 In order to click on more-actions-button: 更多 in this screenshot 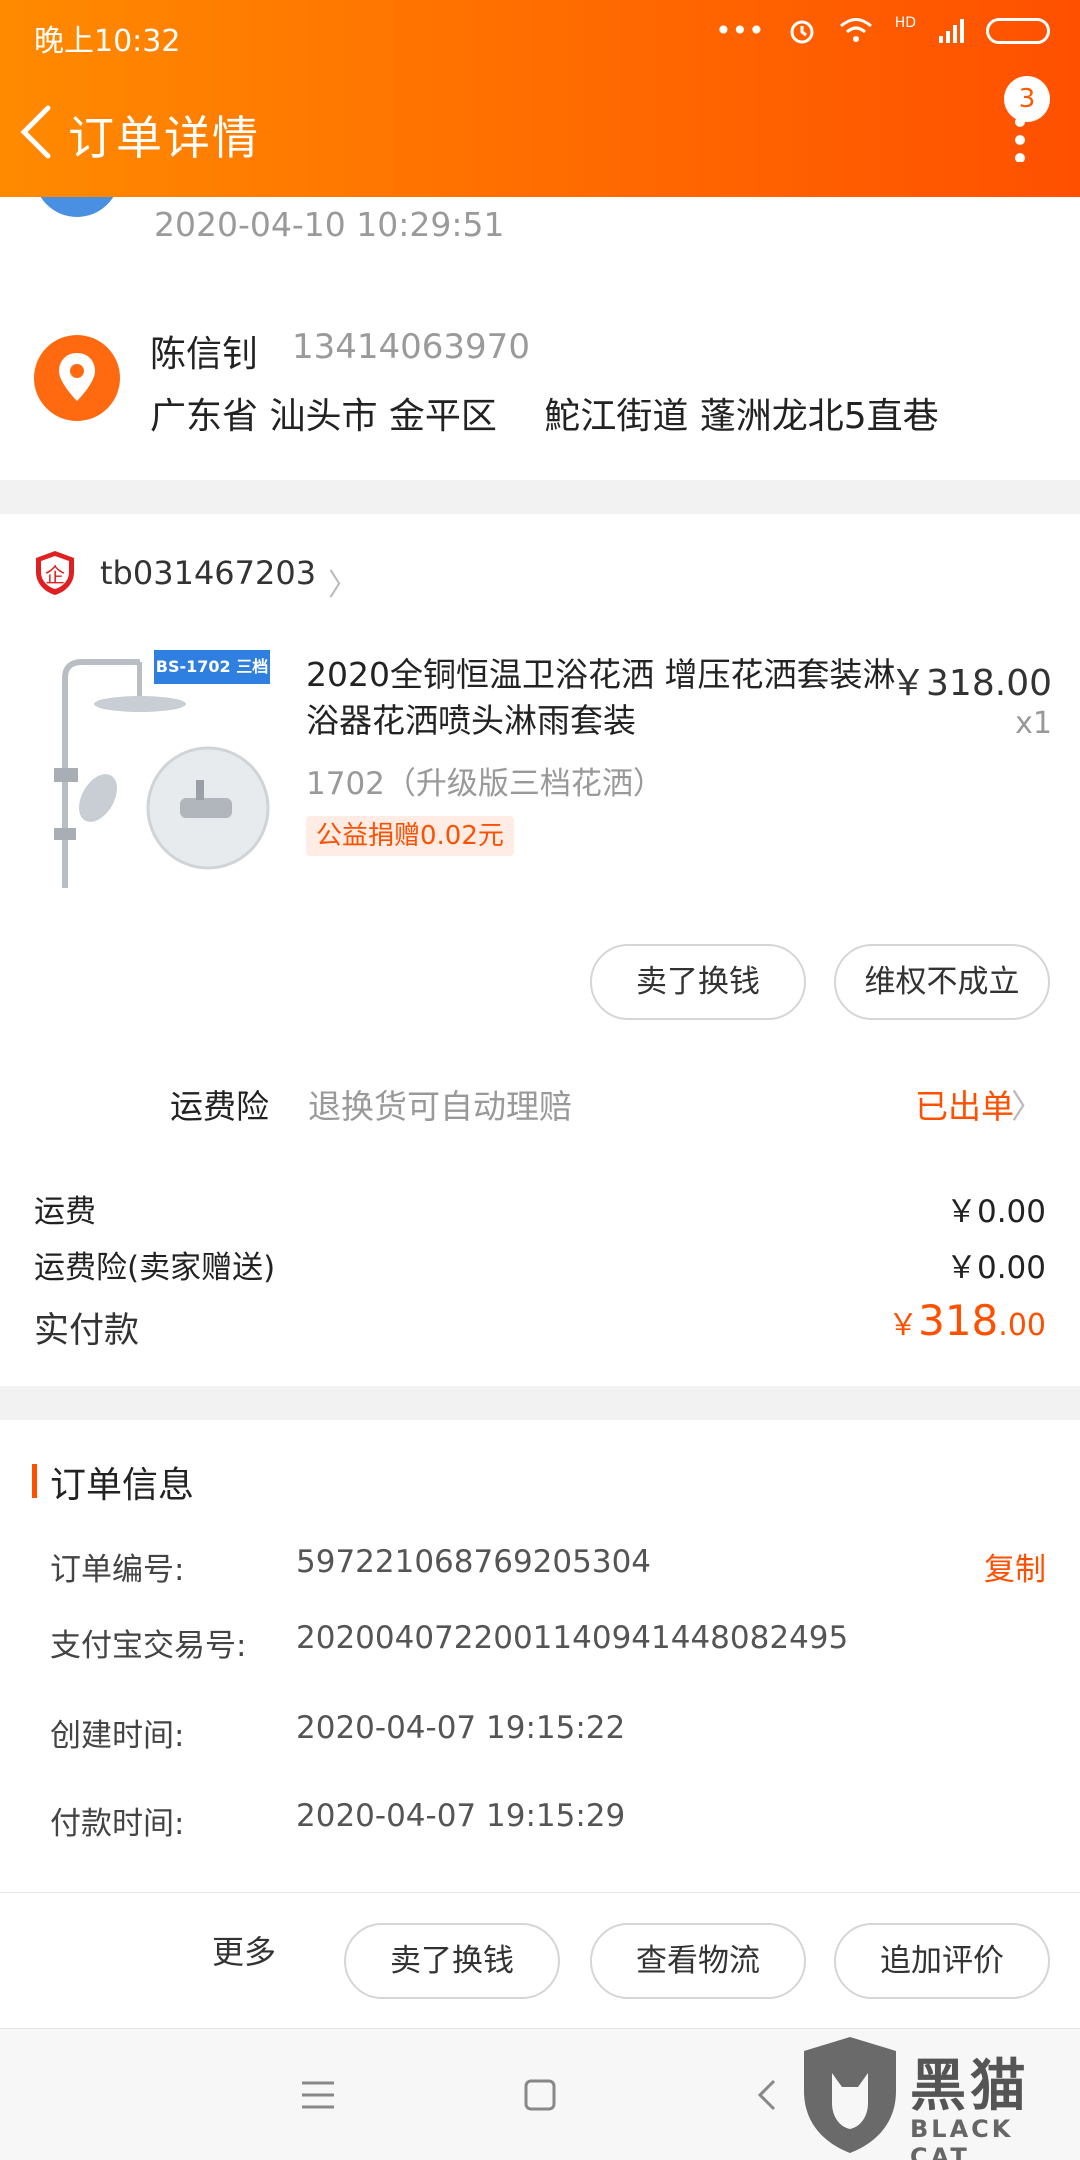, I will do `click(244, 1950)`.